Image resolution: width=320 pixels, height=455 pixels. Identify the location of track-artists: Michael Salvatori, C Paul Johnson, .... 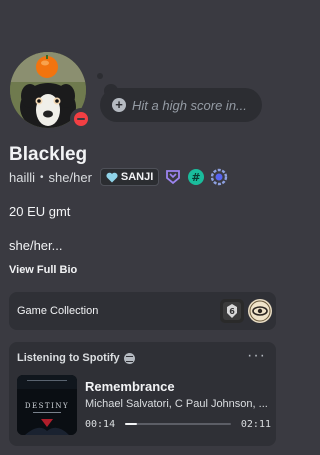
(177, 404).